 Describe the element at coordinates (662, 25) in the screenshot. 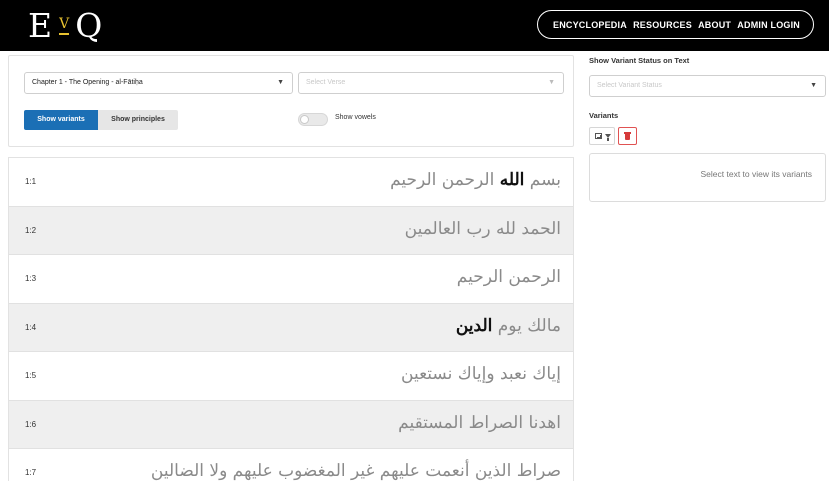

I see `nav-resources: RESOURCES` at that location.